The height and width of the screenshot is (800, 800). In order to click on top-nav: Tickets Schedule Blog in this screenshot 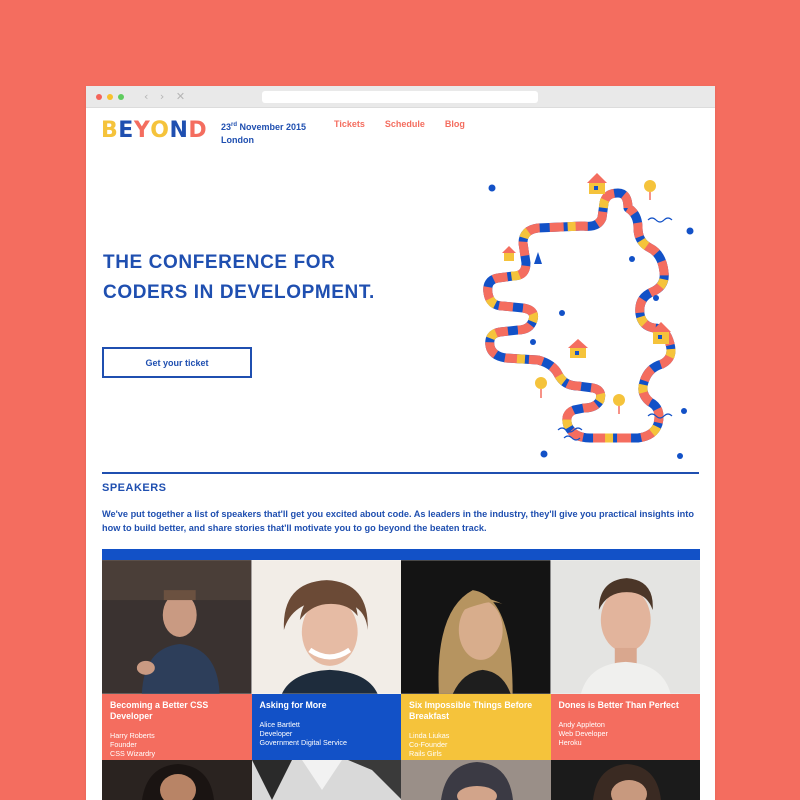, I will do `click(399, 124)`.